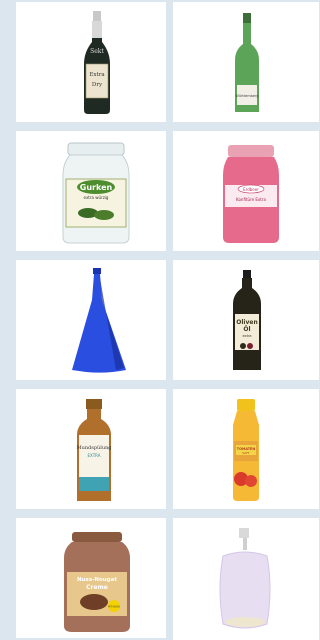 The width and height of the screenshot is (320, 640). I want to click on product-tile-mundspuelung: Mundspülung EXTRA, so click(91, 449).